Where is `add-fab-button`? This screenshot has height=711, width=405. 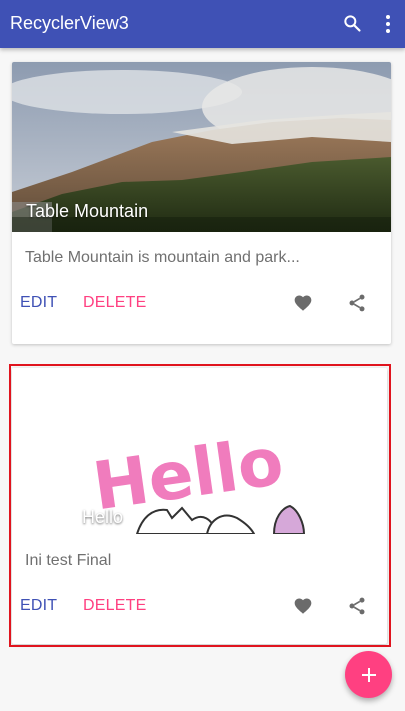
add-fab-button is located at coordinates (368, 674).